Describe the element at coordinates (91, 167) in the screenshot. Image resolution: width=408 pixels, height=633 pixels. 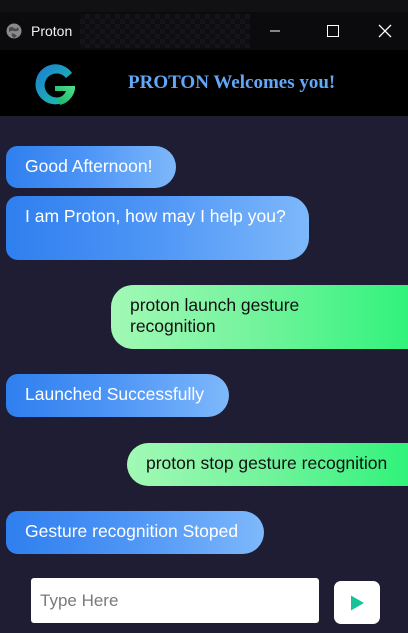
I see `bot-message: Good Afternoon!` at that location.